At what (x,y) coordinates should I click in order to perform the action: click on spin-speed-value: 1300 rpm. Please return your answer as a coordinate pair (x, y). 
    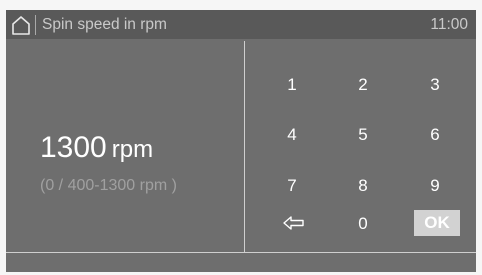
    Looking at the image, I should click on (96, 149).